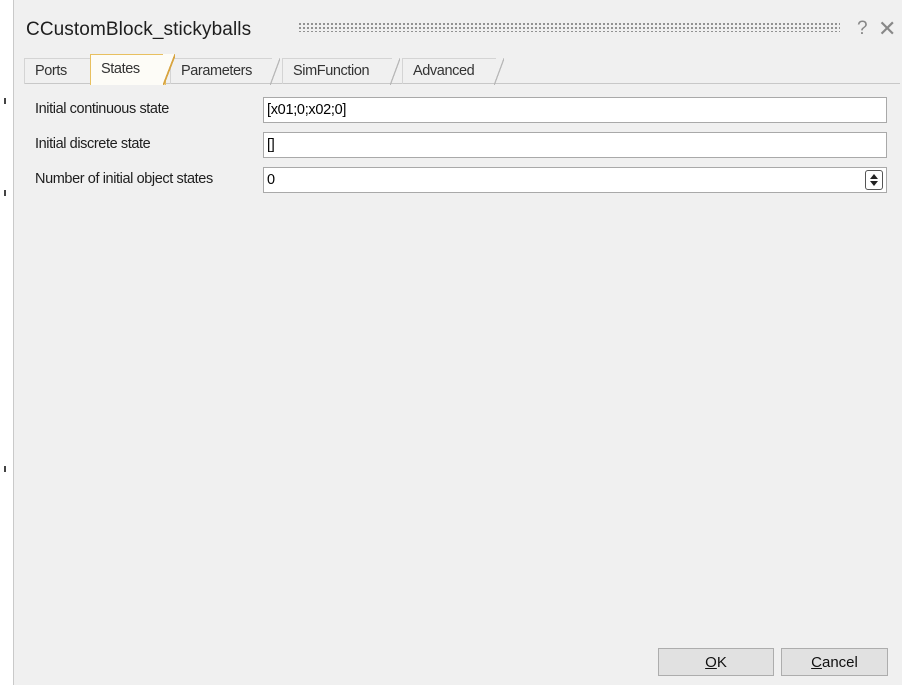 The image size is (902, 685). Describe the element at coordinates (862, 29) in the screenshot. I see `help-icon: ?` at that location.